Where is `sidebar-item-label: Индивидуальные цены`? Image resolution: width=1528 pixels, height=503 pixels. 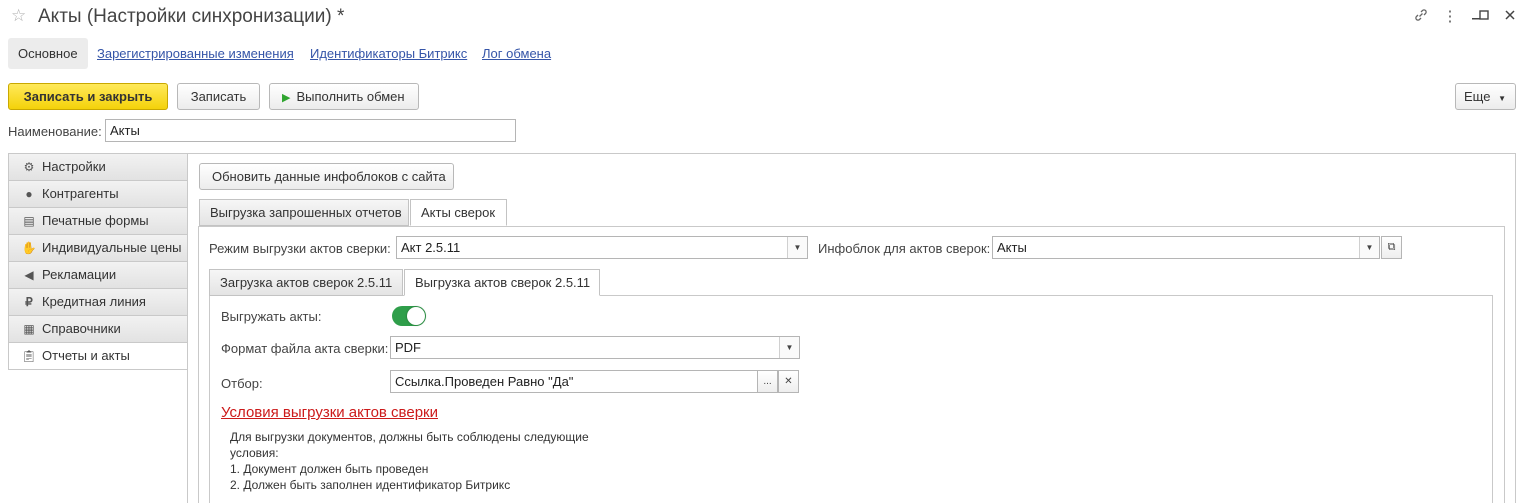 sidebar-item-label: Индивидуальные цены is located at coordinates (112, 247).